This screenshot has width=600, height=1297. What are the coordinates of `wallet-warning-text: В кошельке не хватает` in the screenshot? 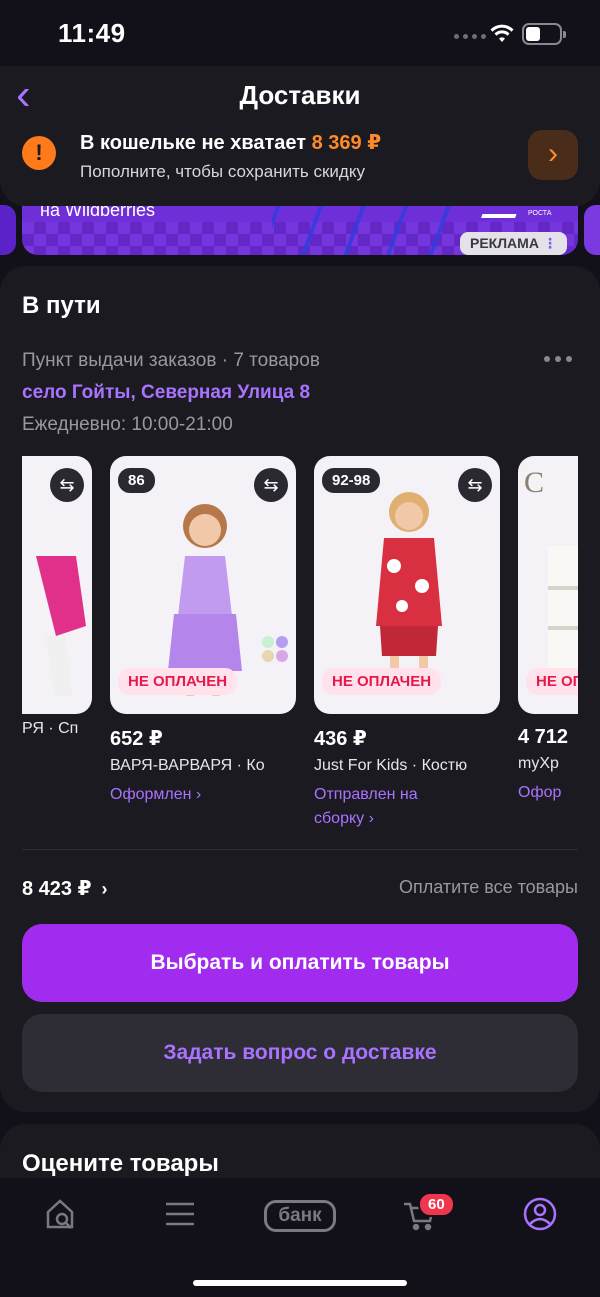 It's located at (193, 143).